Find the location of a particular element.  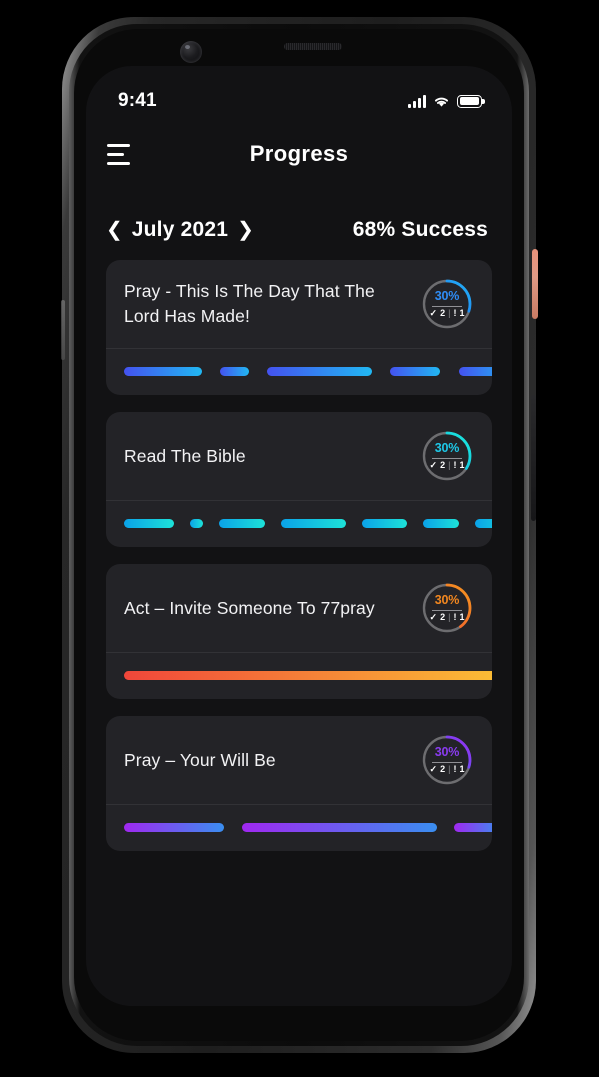

habit-card: Read The Bible 30% ✓ 2 |! 1 is located at coordinates (299, 479).